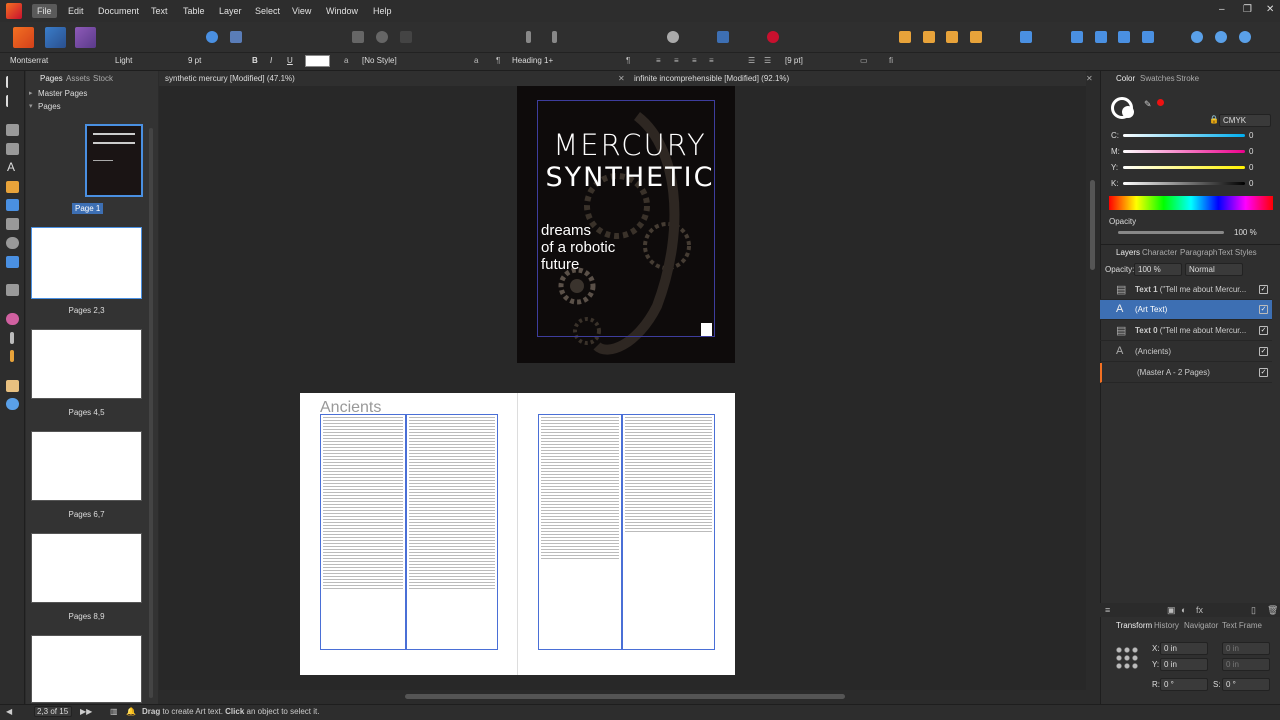  I want to click on tab-swatches: Swatches, so click(1157, 78).